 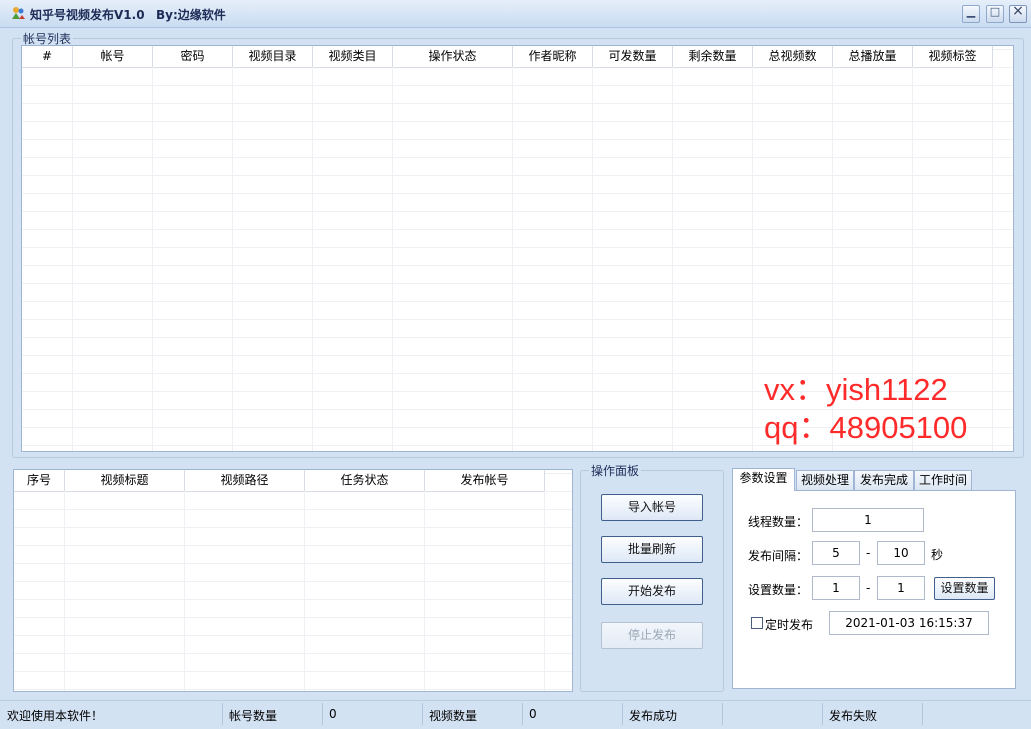 What do you see at coordinates (125, 480) in the screenshot?
I see `col-video-title: 视频标题` at bounding box center [125, 480].